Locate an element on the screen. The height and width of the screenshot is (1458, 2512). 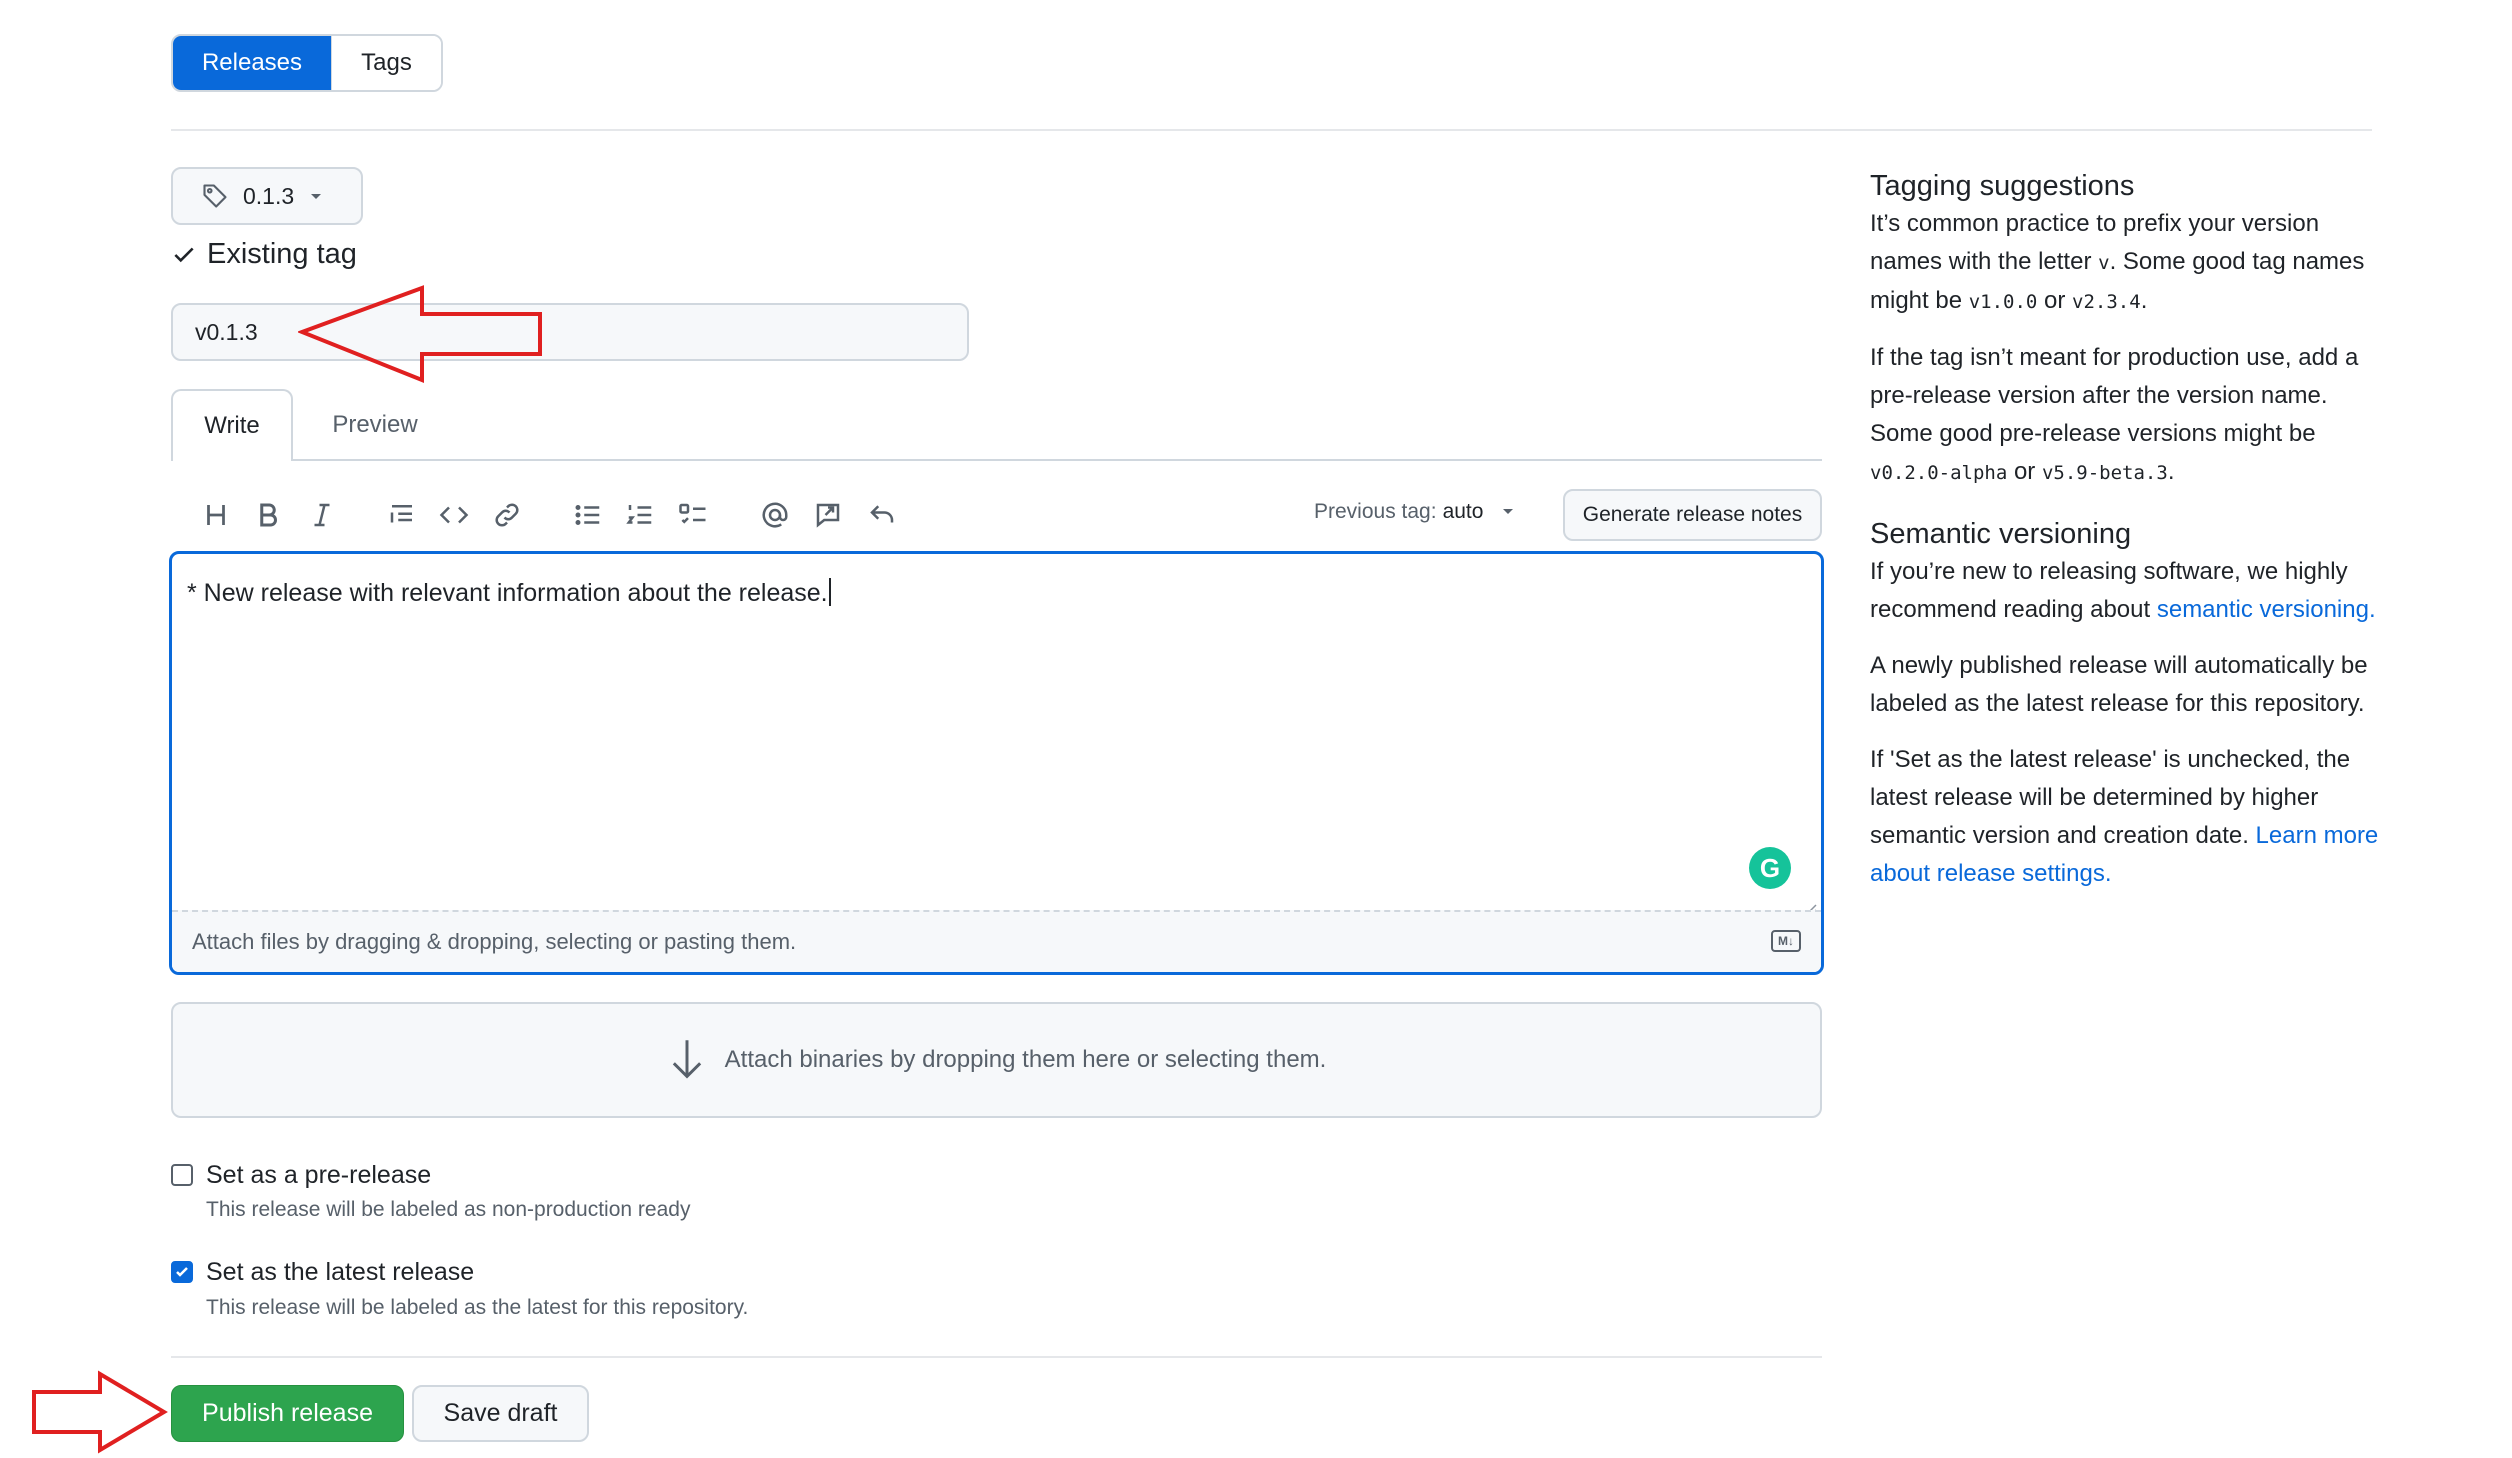
tag-select-button: 0.1.3 is located at coordinates (267, 196).